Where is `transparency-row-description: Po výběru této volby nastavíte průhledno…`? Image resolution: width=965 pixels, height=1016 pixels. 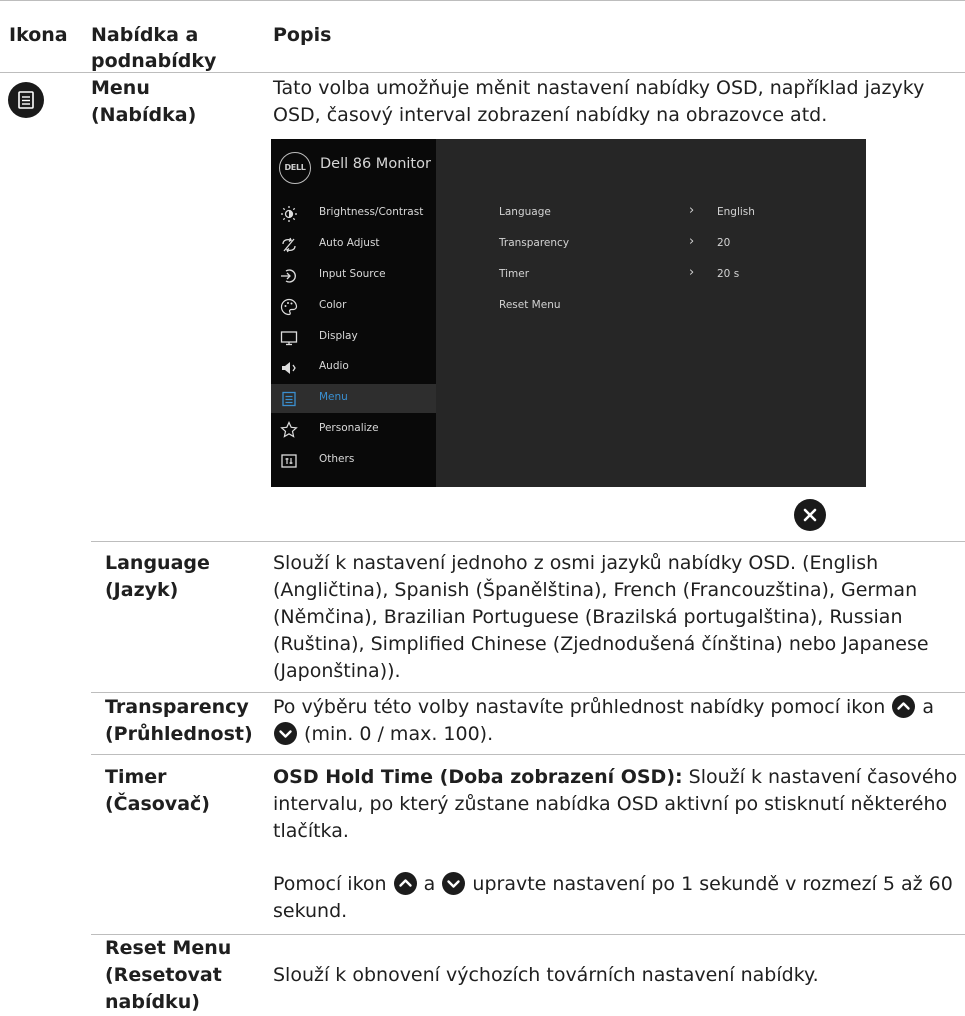 transparency-row-description: Po výběru této volby nastavíte průhledno… is located at coordinates (618, 721).